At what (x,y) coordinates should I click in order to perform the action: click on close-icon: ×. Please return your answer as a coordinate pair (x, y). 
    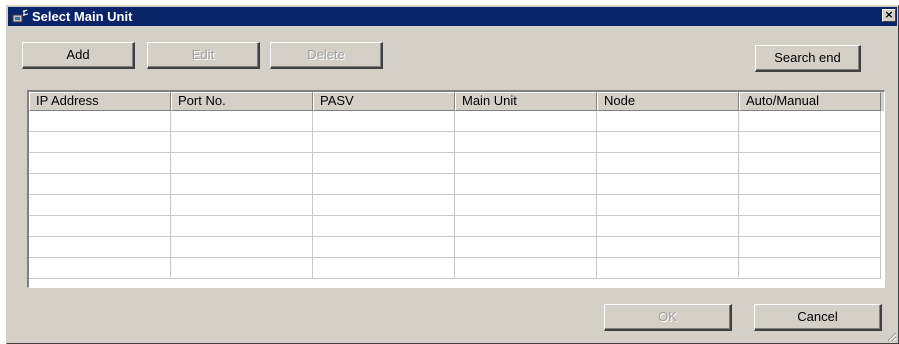
    Looking at the image, I should click on (889, 15).